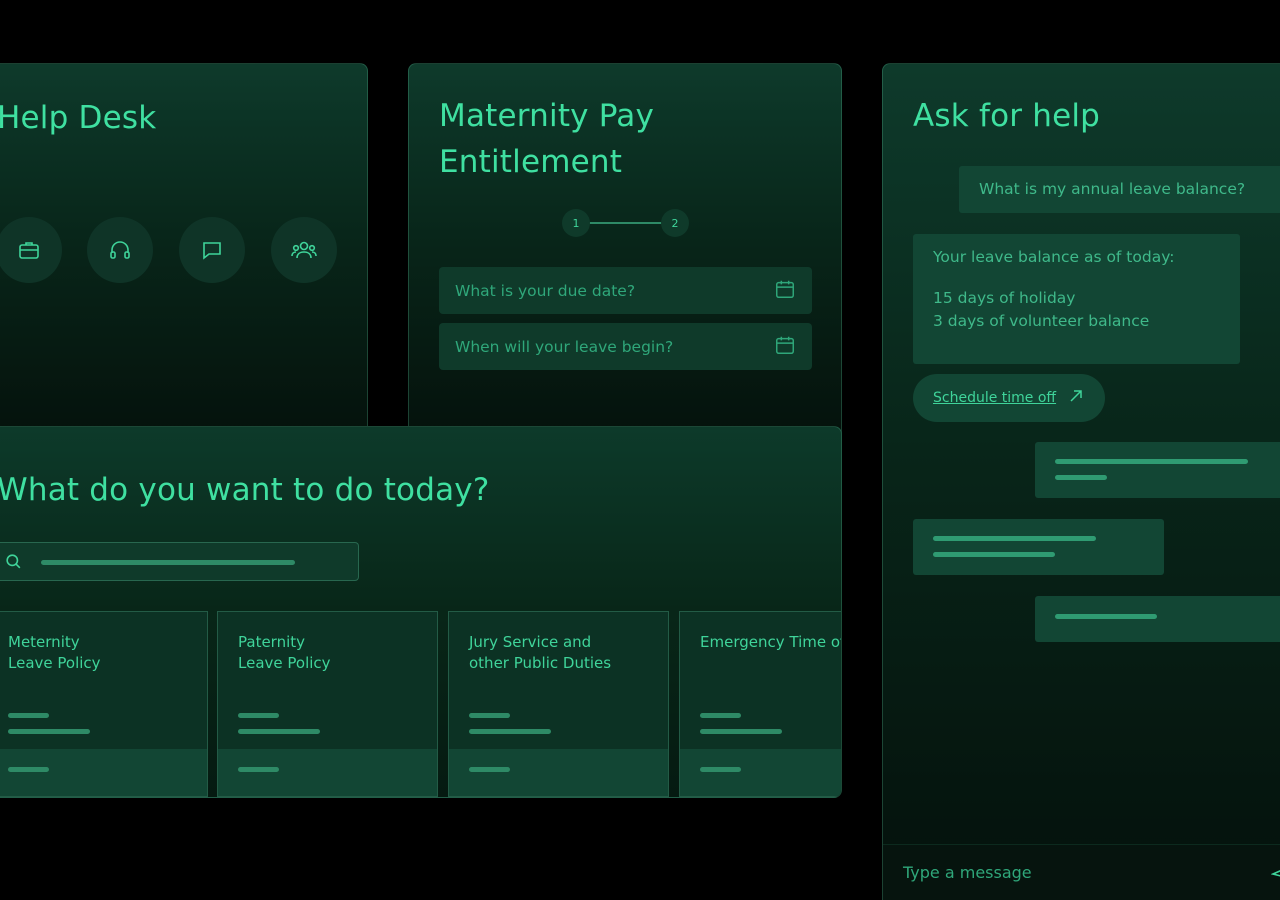  Describe the element at coordinates (1041, 321) in the screenshot. I see `reply-line: 3 days of volunteer balance` at that location.